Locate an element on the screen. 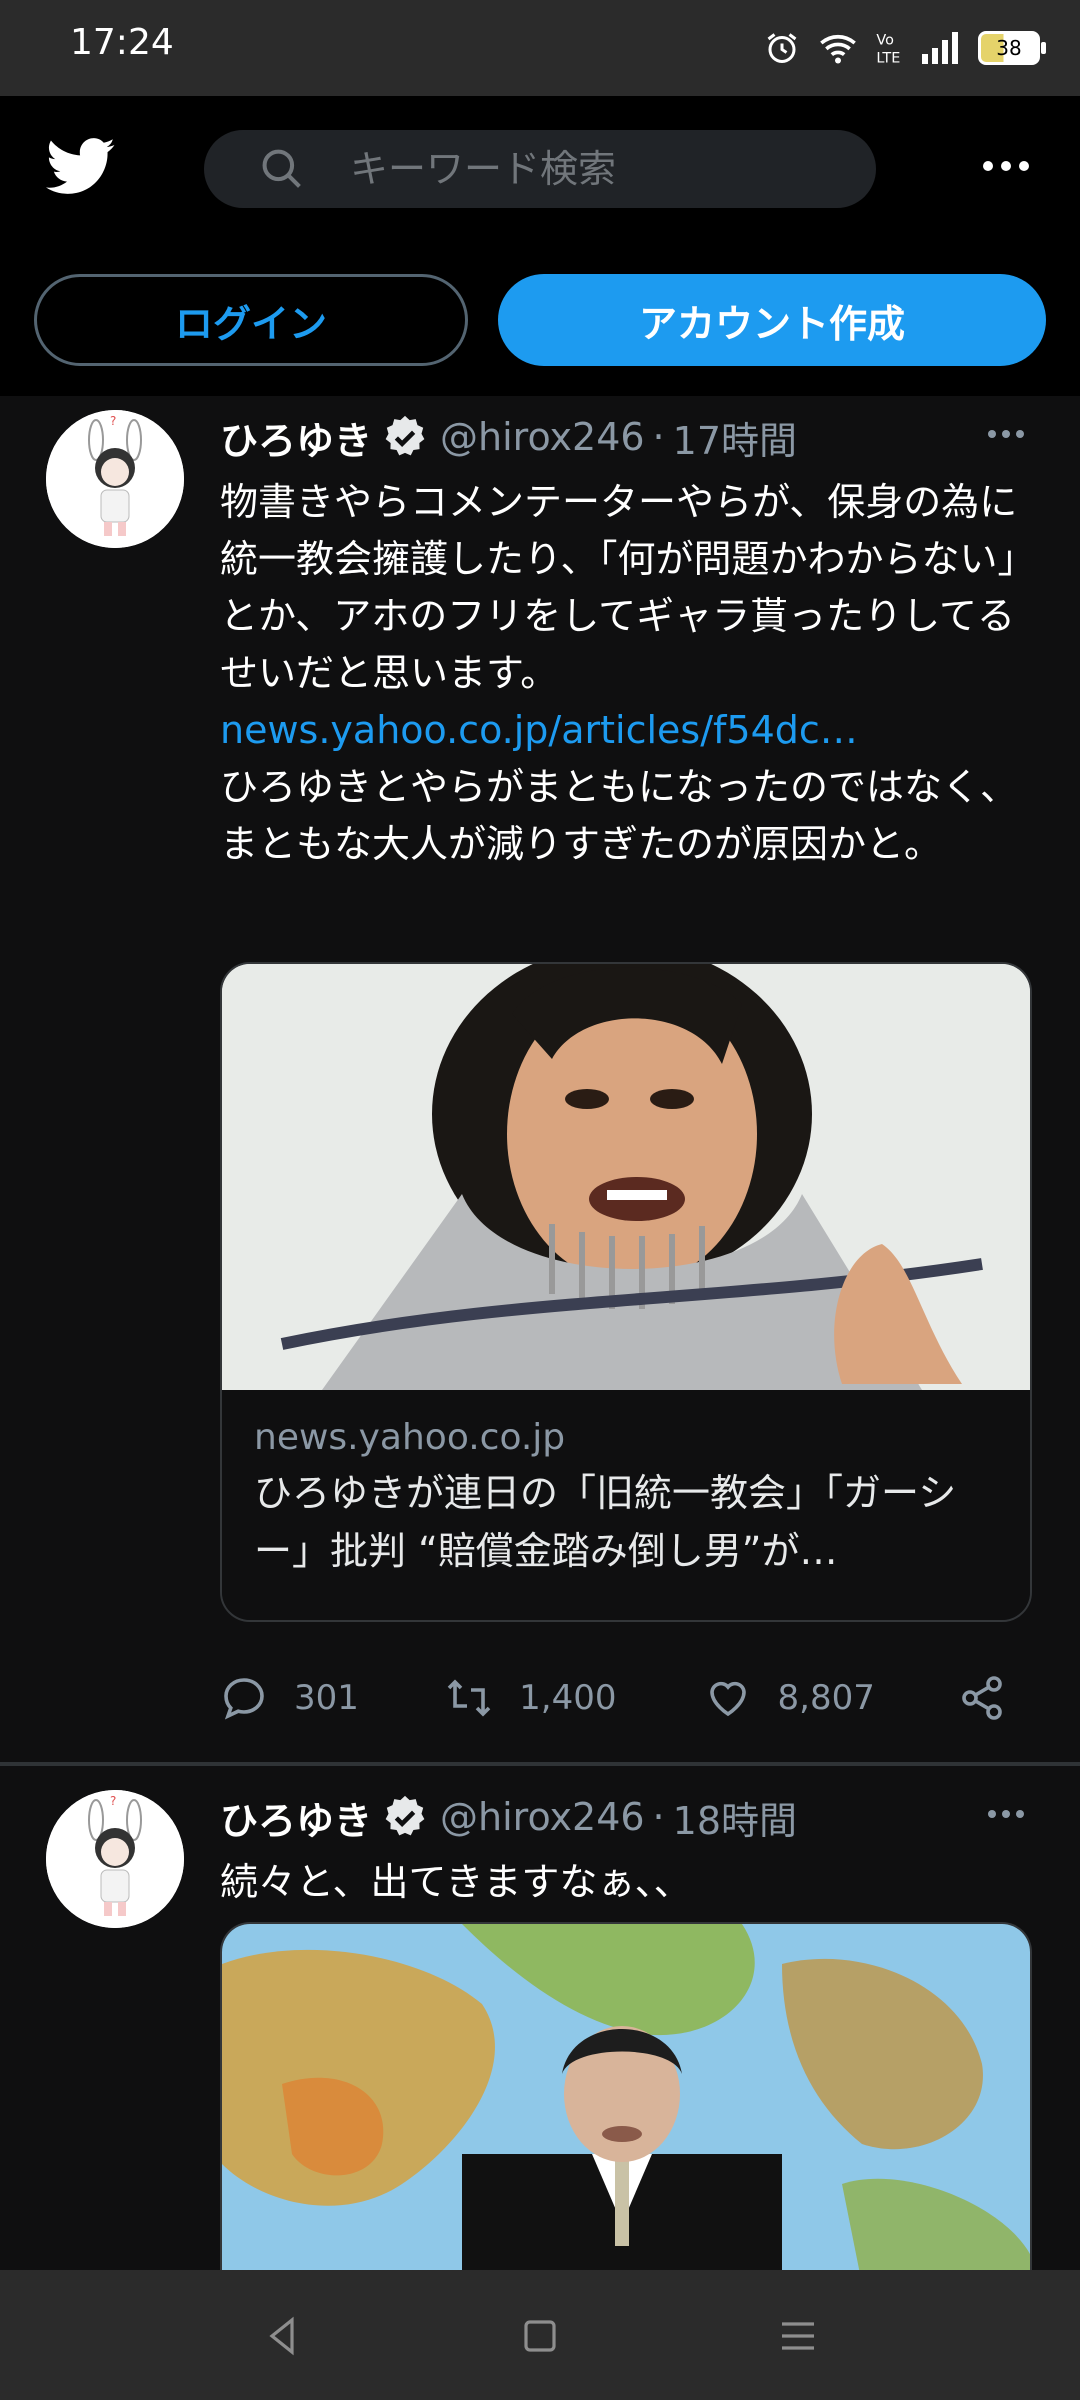  like-count: 8,807 is located at coordinates (826, 1698).